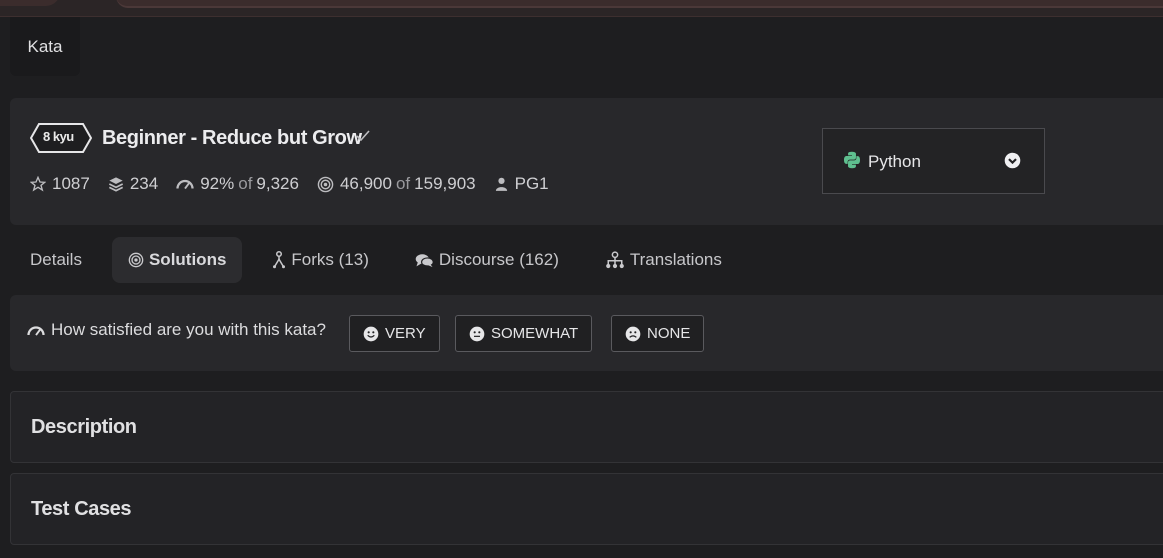  I want to click on tab-discourse: Discourse (162), so click(487, 260).